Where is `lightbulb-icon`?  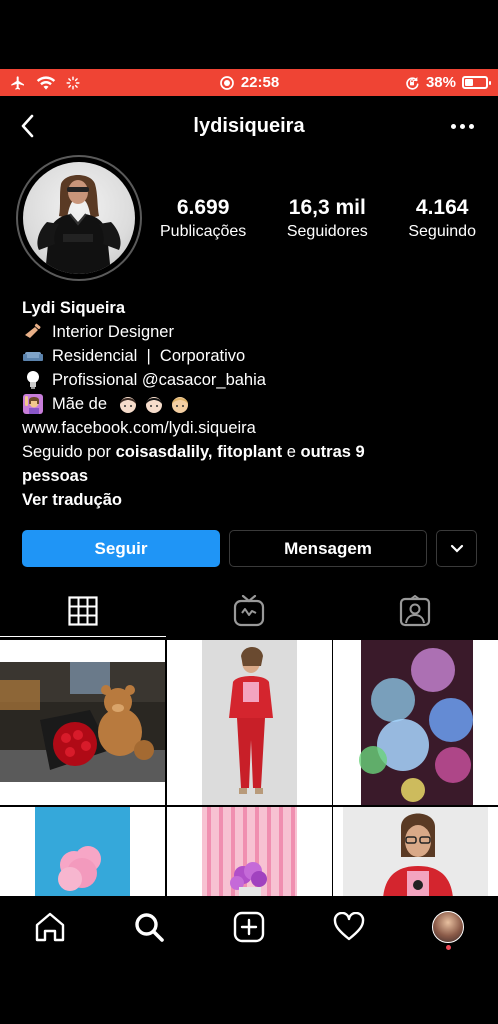 lightbulb-icon is located at coordinates (33, 380).